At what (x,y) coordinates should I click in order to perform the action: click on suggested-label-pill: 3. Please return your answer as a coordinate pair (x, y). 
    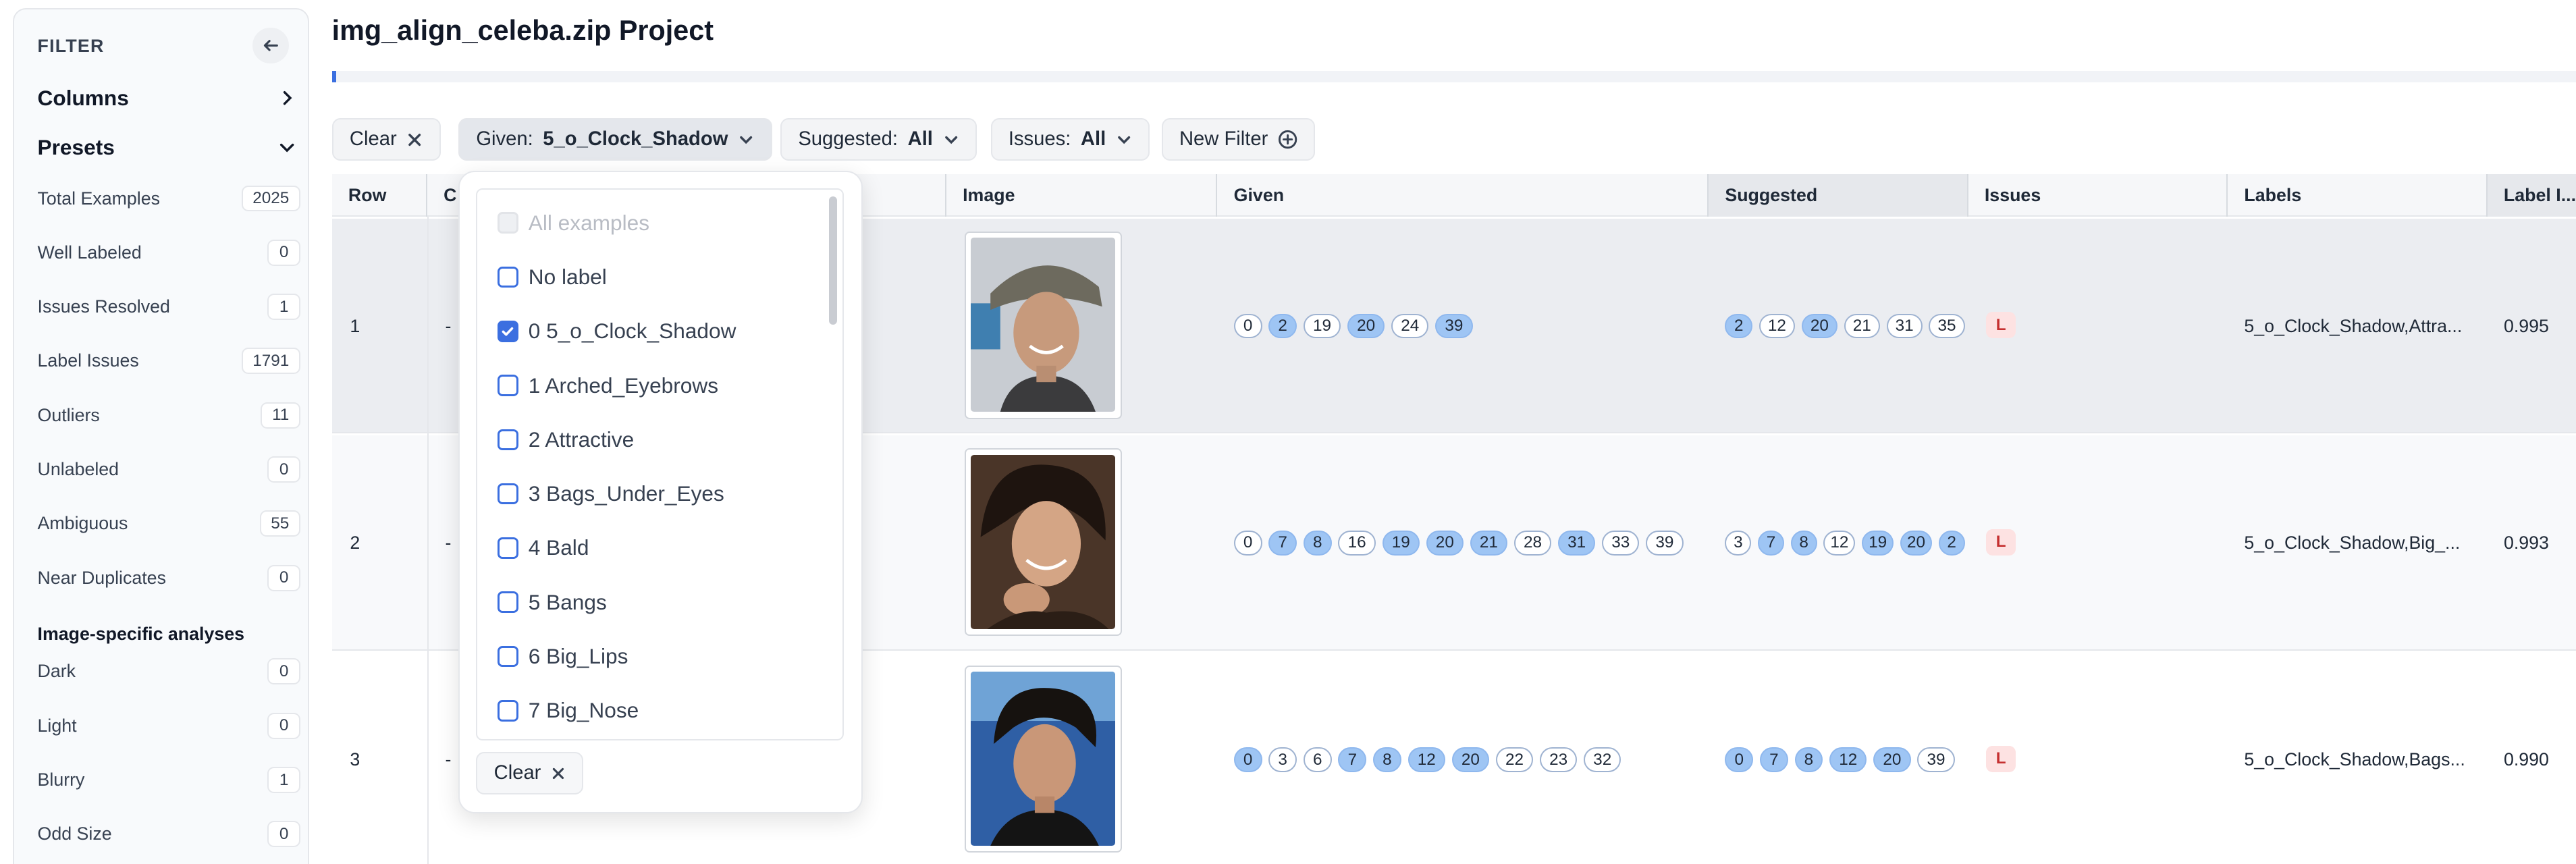
    Looking at the image, I should click on (1738, 543).